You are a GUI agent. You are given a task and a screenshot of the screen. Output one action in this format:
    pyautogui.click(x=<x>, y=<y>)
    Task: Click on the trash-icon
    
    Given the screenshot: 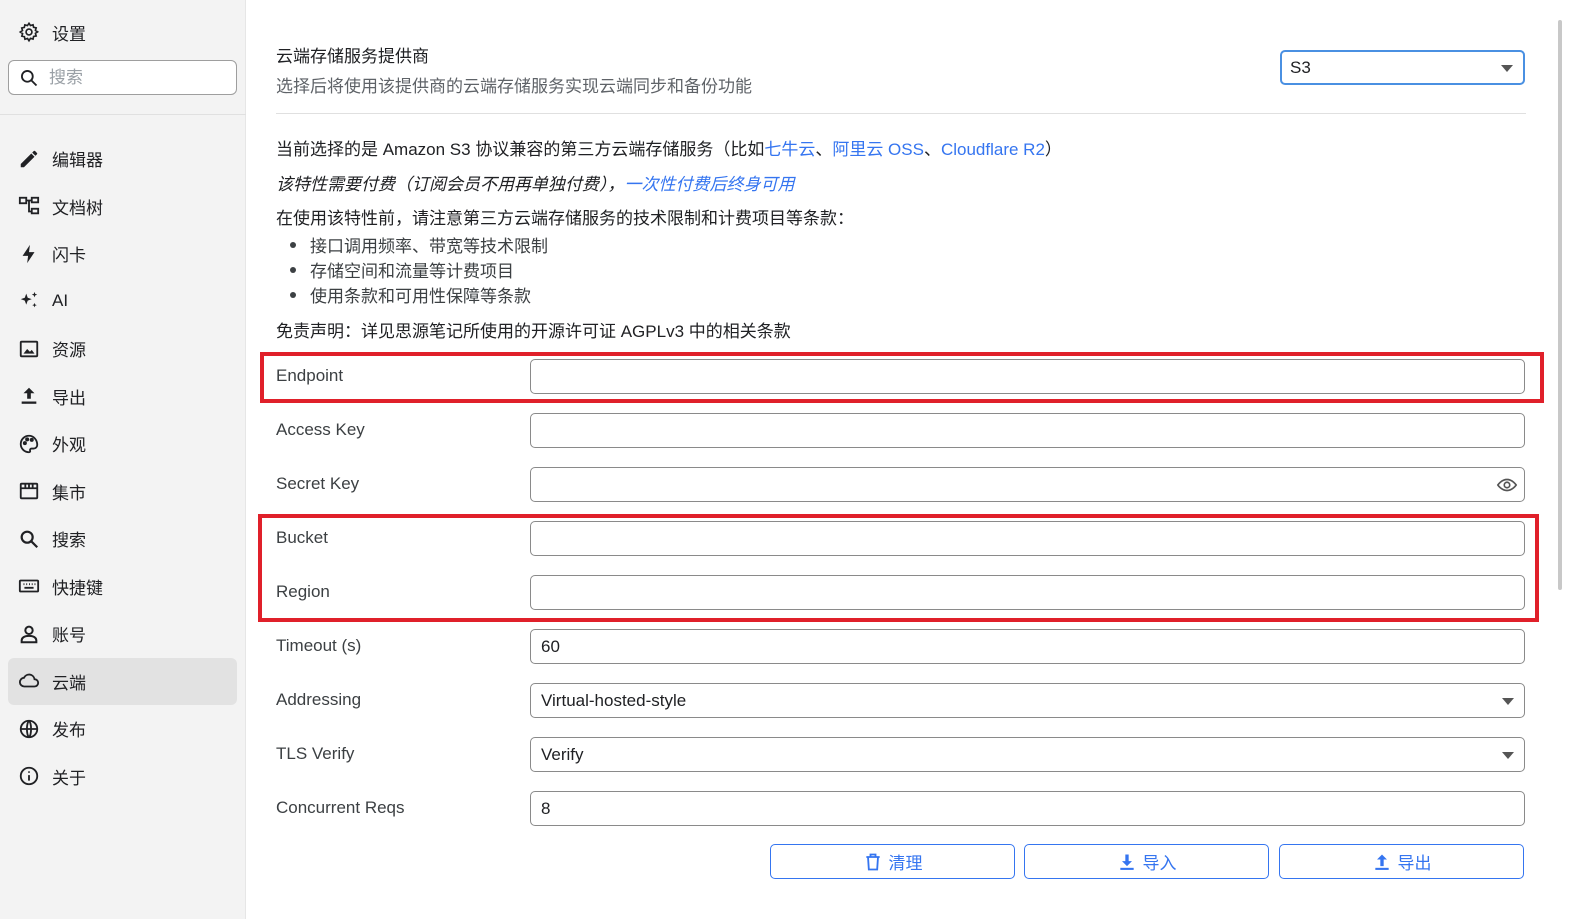 What is the action you would take?
    pyautogui.click(x=872, y=861)
    